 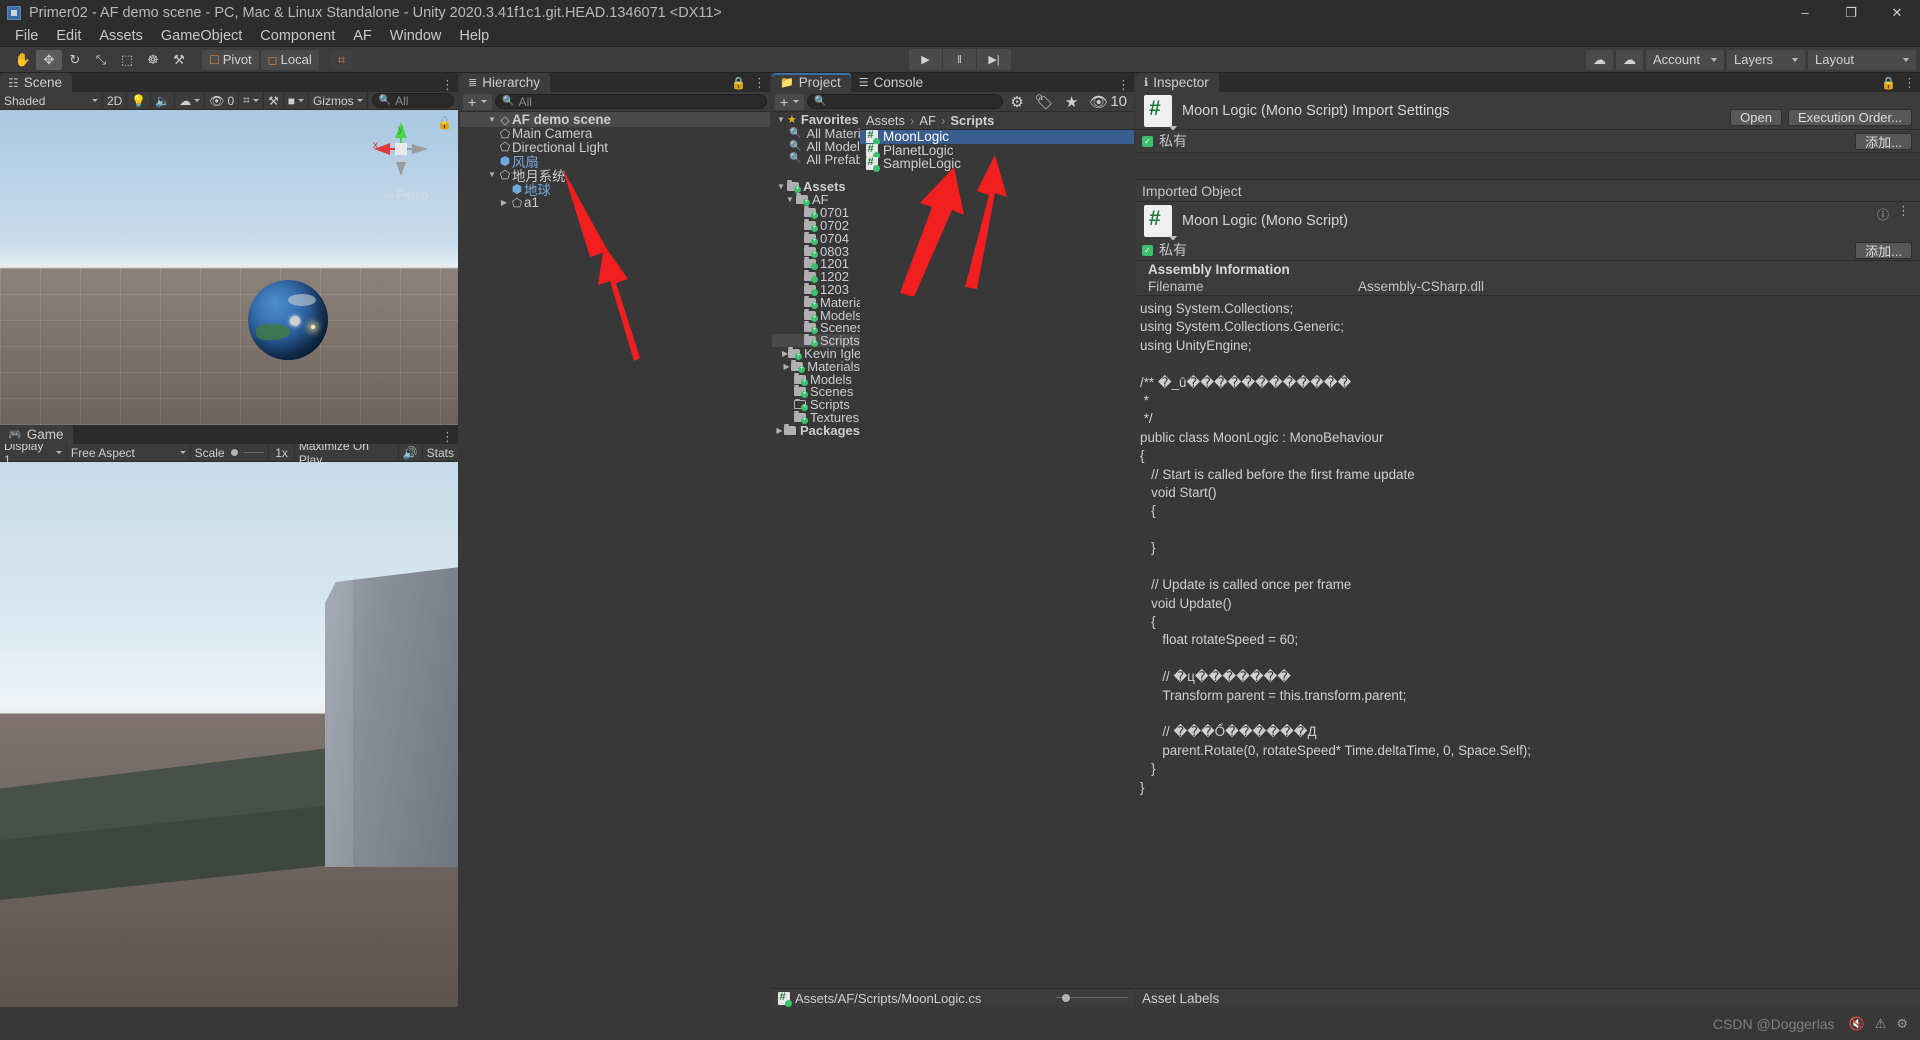 I want to click on close-button: ✕, so click(x=1897, y=12).